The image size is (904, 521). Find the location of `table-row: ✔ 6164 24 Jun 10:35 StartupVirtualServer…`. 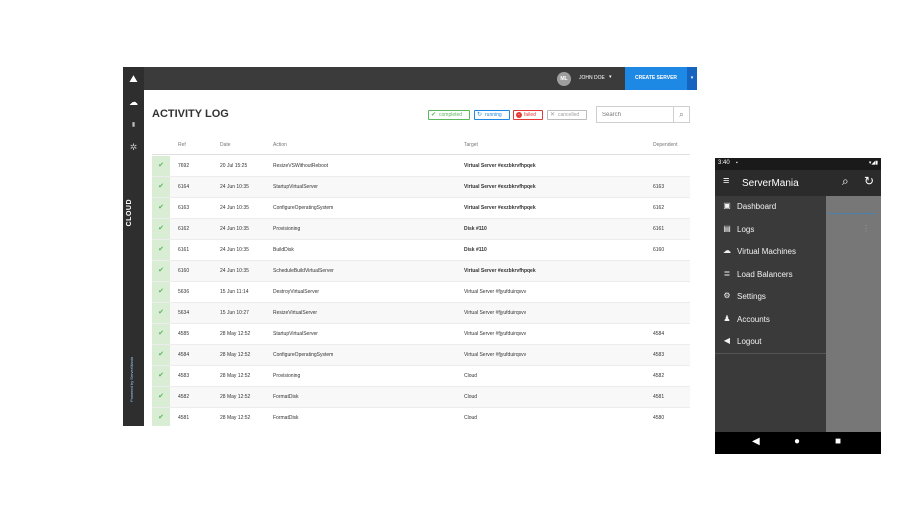

table-row: ✔ 6164 24 Jun 10:35 StartupVirtualServer… is located at coordinates (421, 187).